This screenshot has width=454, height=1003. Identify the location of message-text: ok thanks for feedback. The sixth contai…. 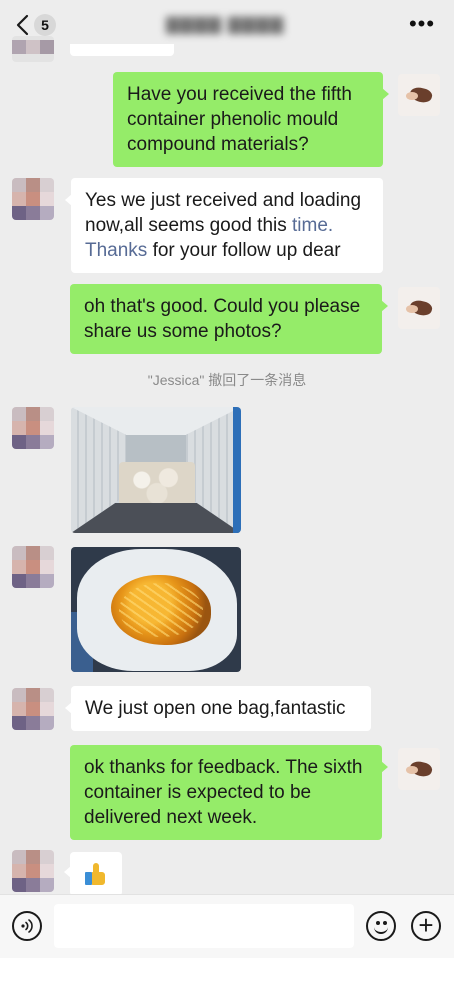
(223, 792).